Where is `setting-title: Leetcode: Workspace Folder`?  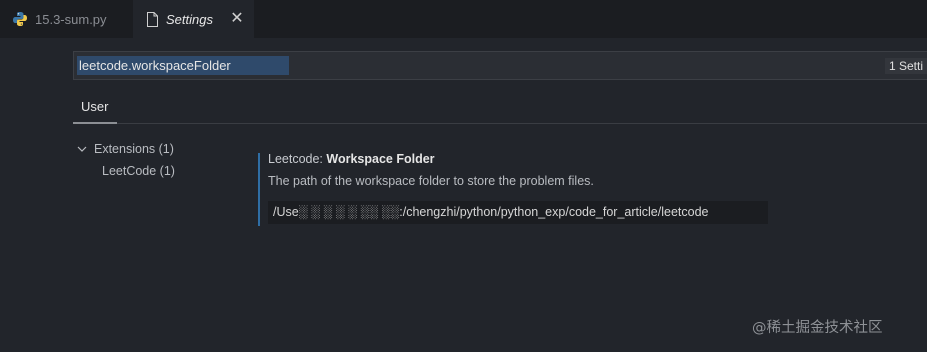 setting-title: Leetcode: Workspace Folder is located at coordinates (351, 159).